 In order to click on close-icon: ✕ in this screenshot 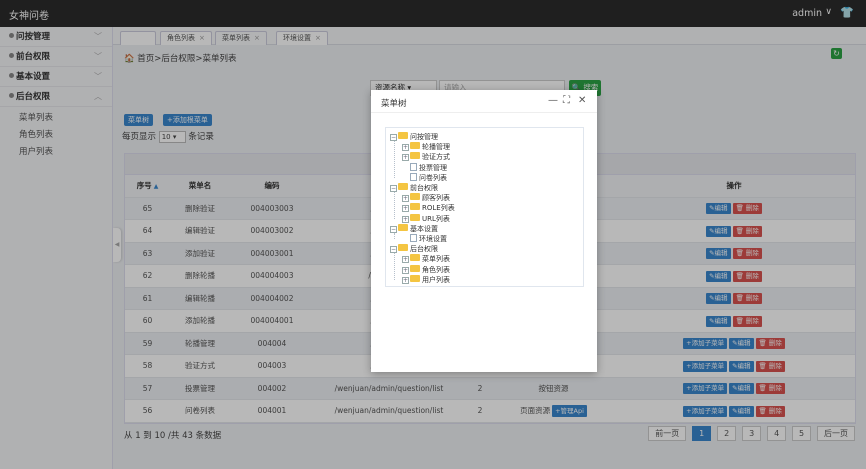, I will do `click(582, 100)`.